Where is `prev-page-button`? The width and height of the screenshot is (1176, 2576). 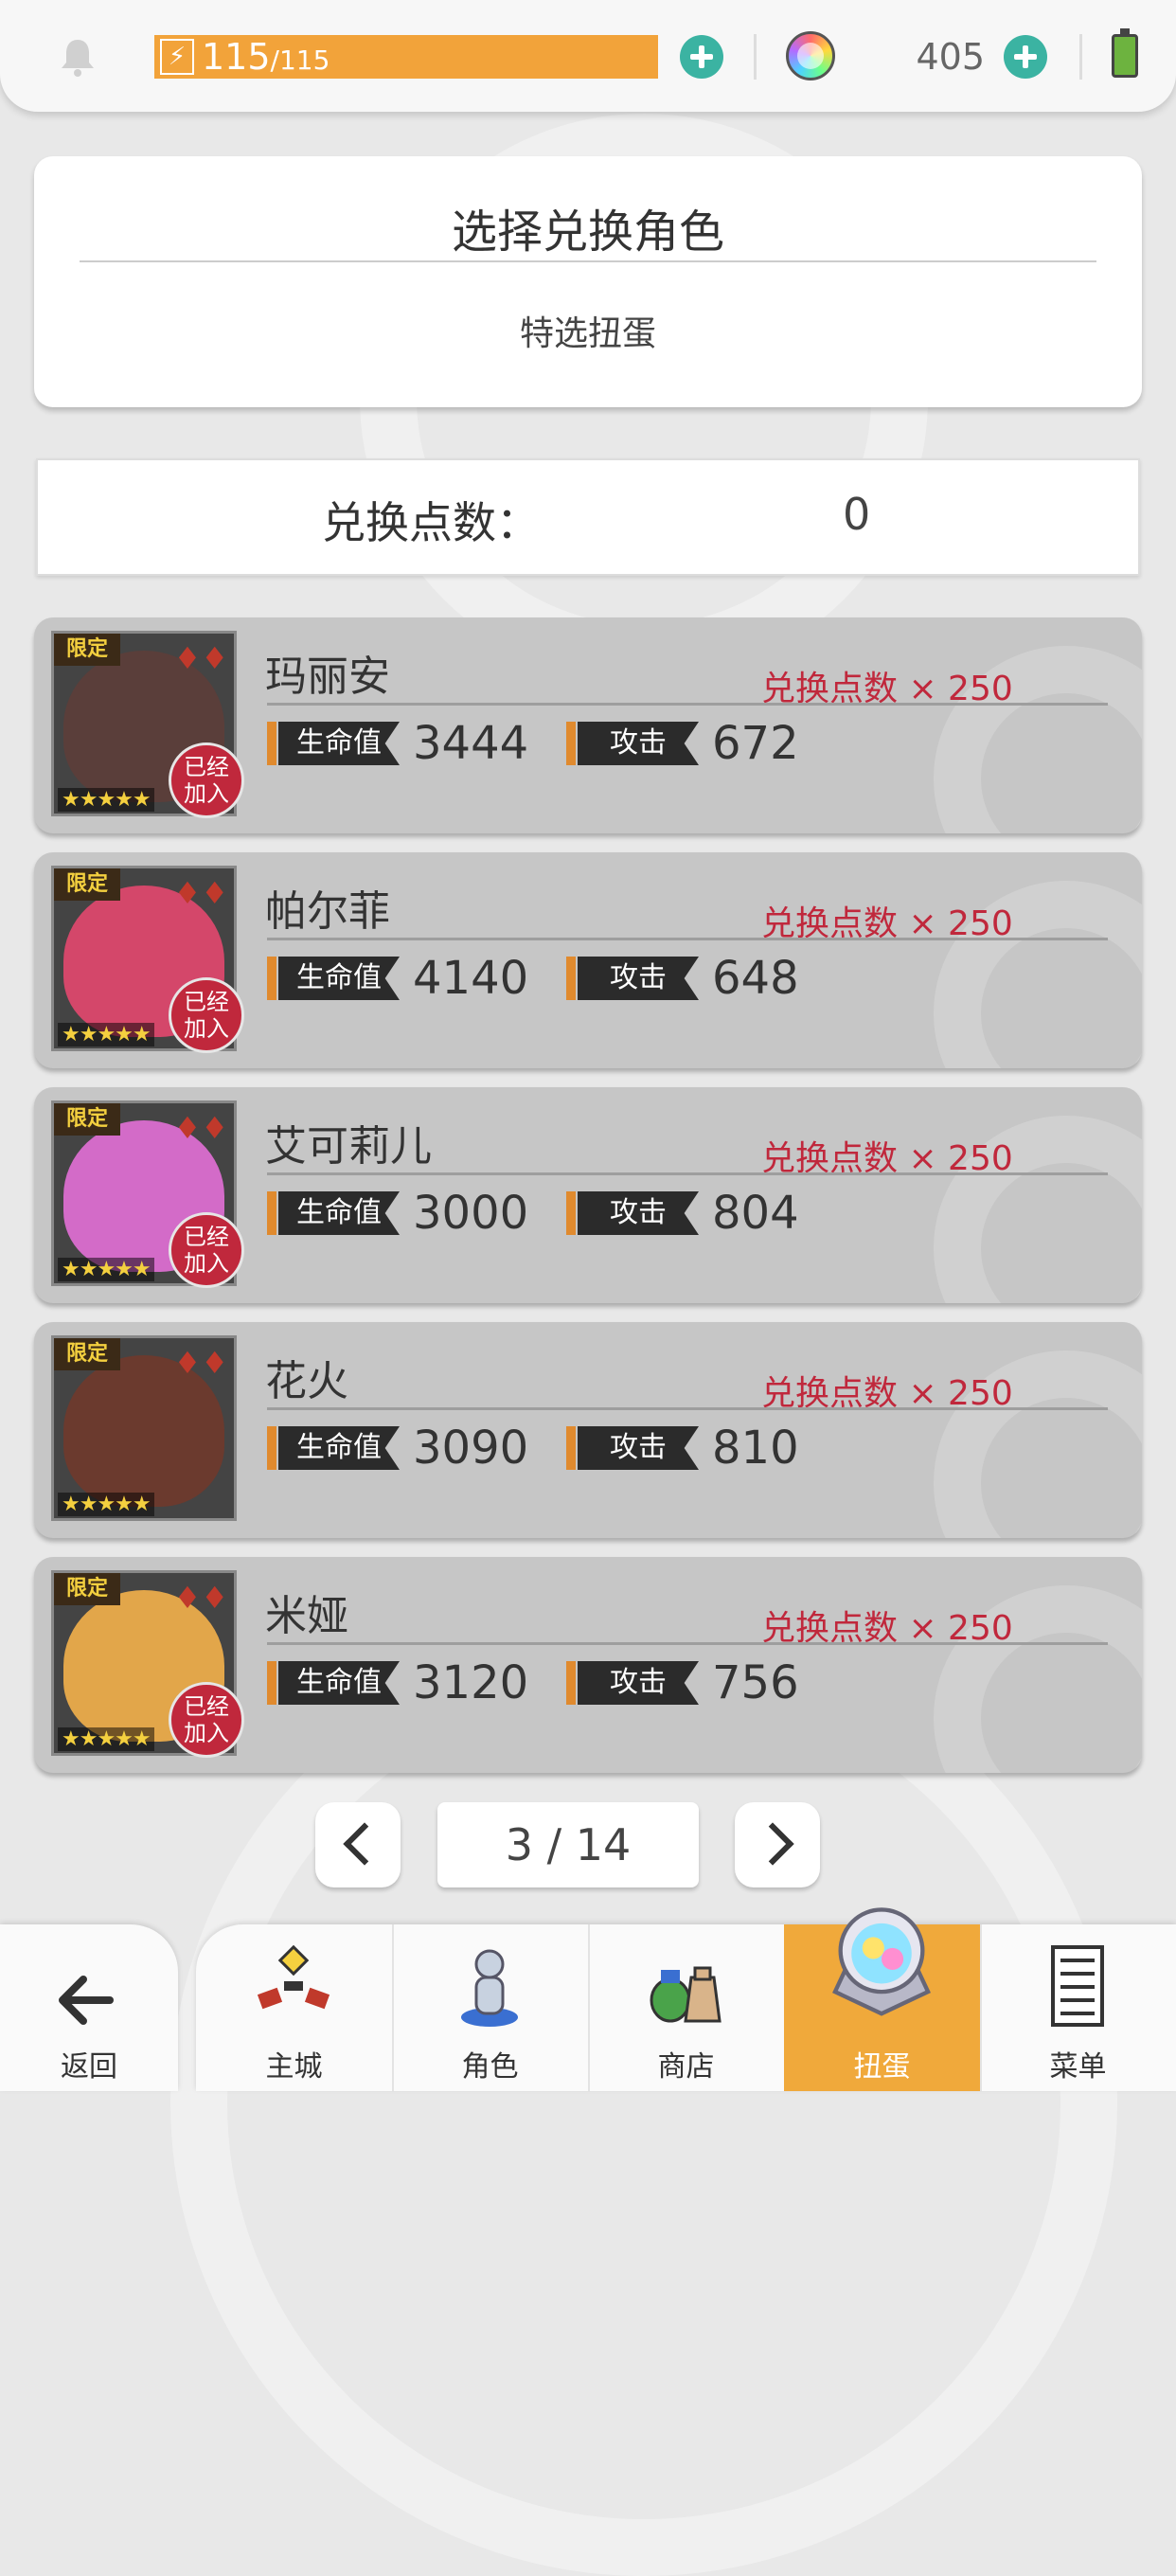 prev-page-button is located at coordinates (358, 1844).